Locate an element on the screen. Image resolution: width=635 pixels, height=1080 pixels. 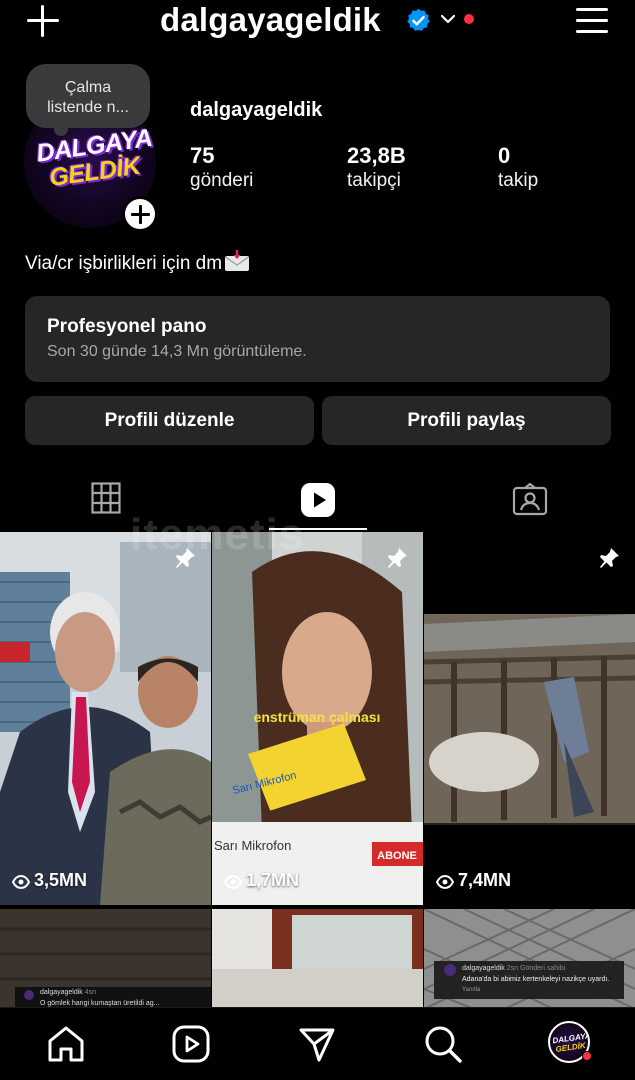
edit-profile-button: Profili düzenle is located at coordinates (169, 420).